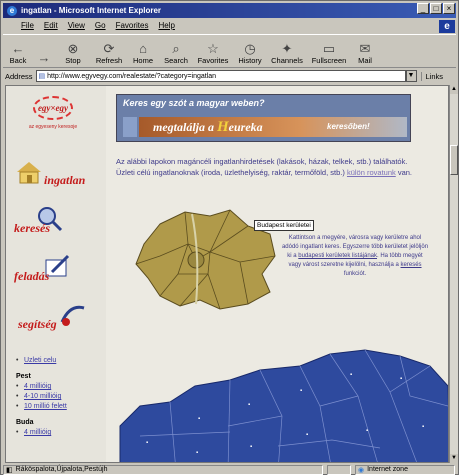 The image size is (459, 475). I want to click on logo-text: egy×egy, so click(53, 108).